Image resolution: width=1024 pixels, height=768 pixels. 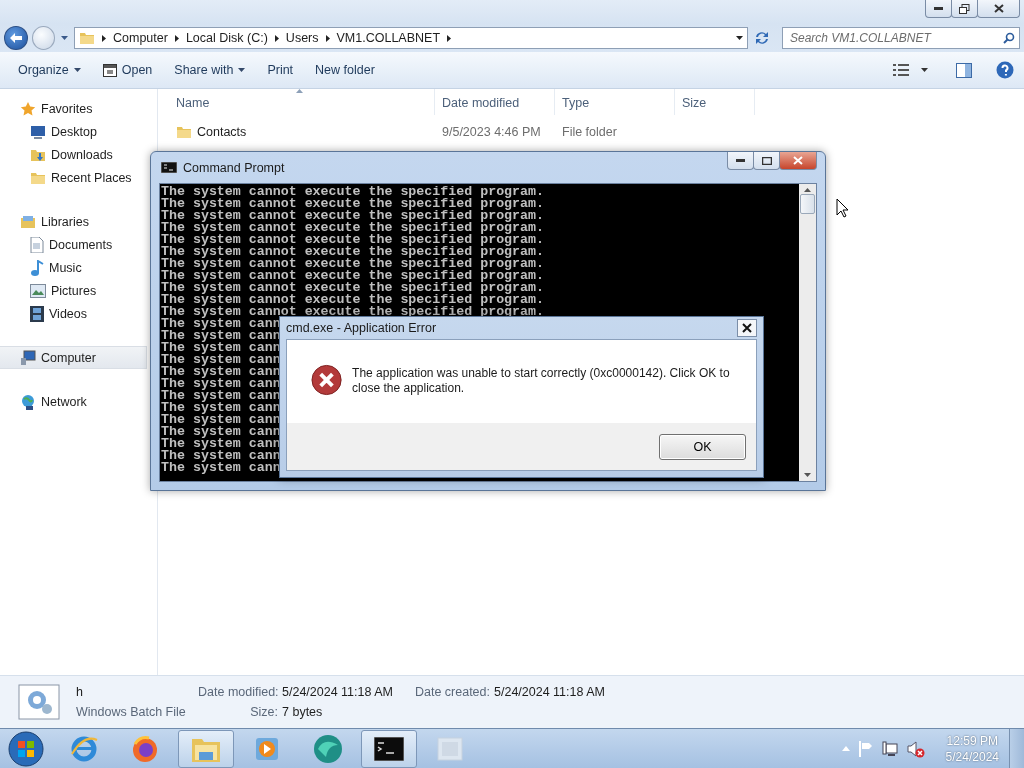 What do you see at coordinates (495, 102) in the screenshot?
I see `column-header: Date modified` at bounding box center [495, 102].